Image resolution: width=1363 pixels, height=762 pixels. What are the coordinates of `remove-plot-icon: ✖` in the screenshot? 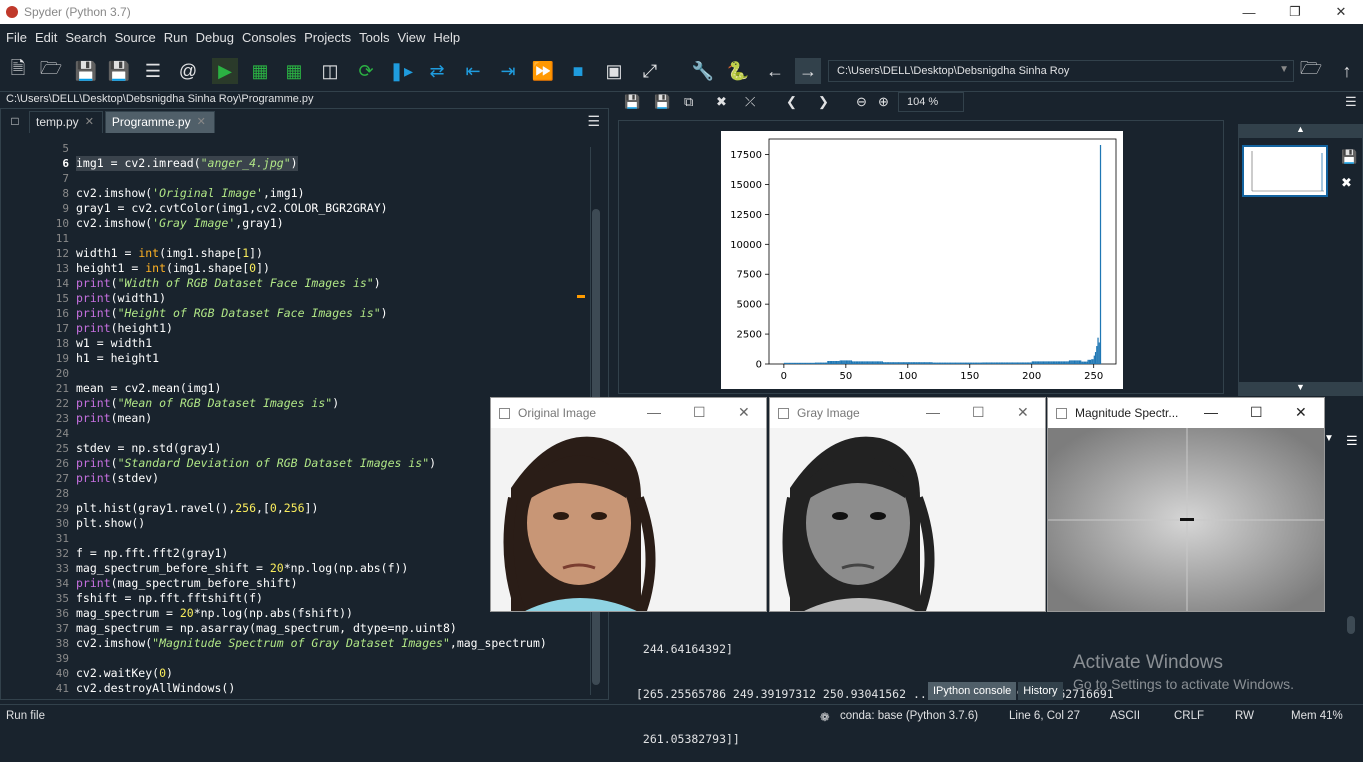 It's located at (721, 102).